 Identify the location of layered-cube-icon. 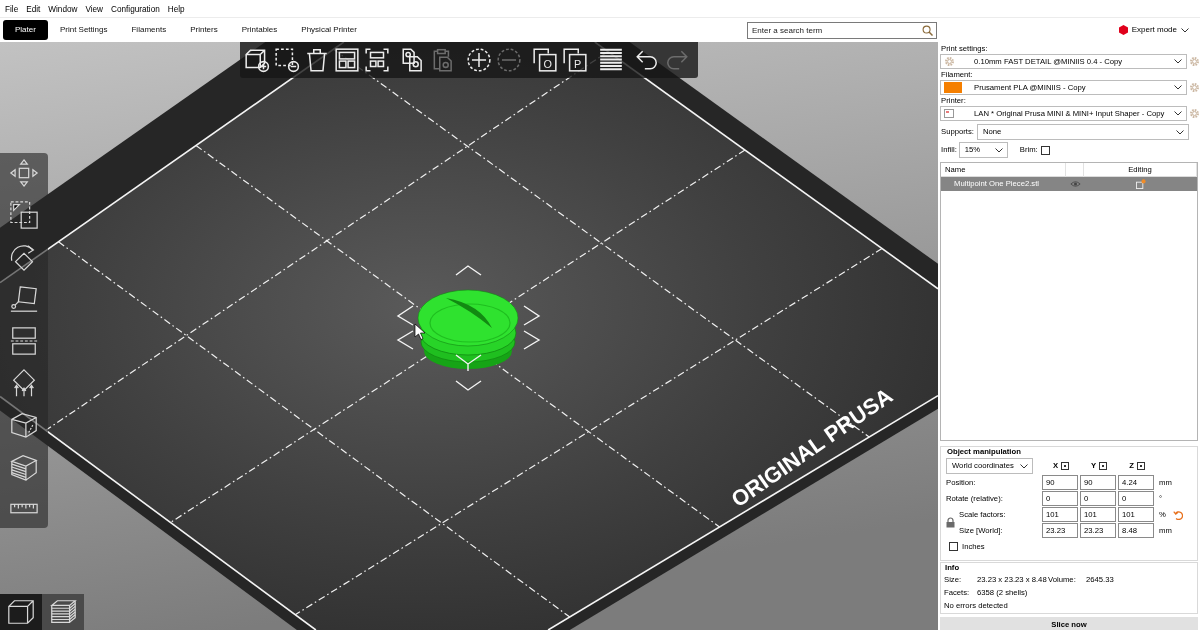
(24, 467).